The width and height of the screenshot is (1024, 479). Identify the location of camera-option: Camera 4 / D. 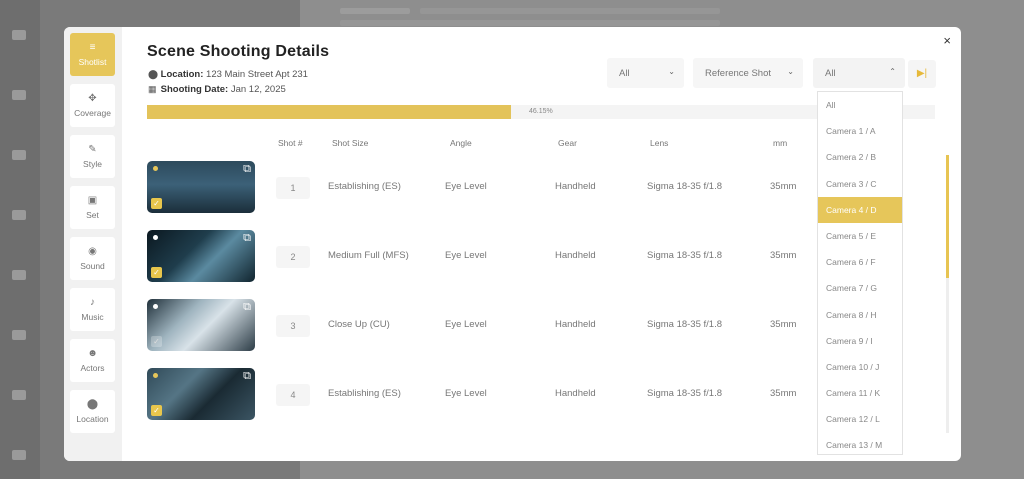
(860, 209).